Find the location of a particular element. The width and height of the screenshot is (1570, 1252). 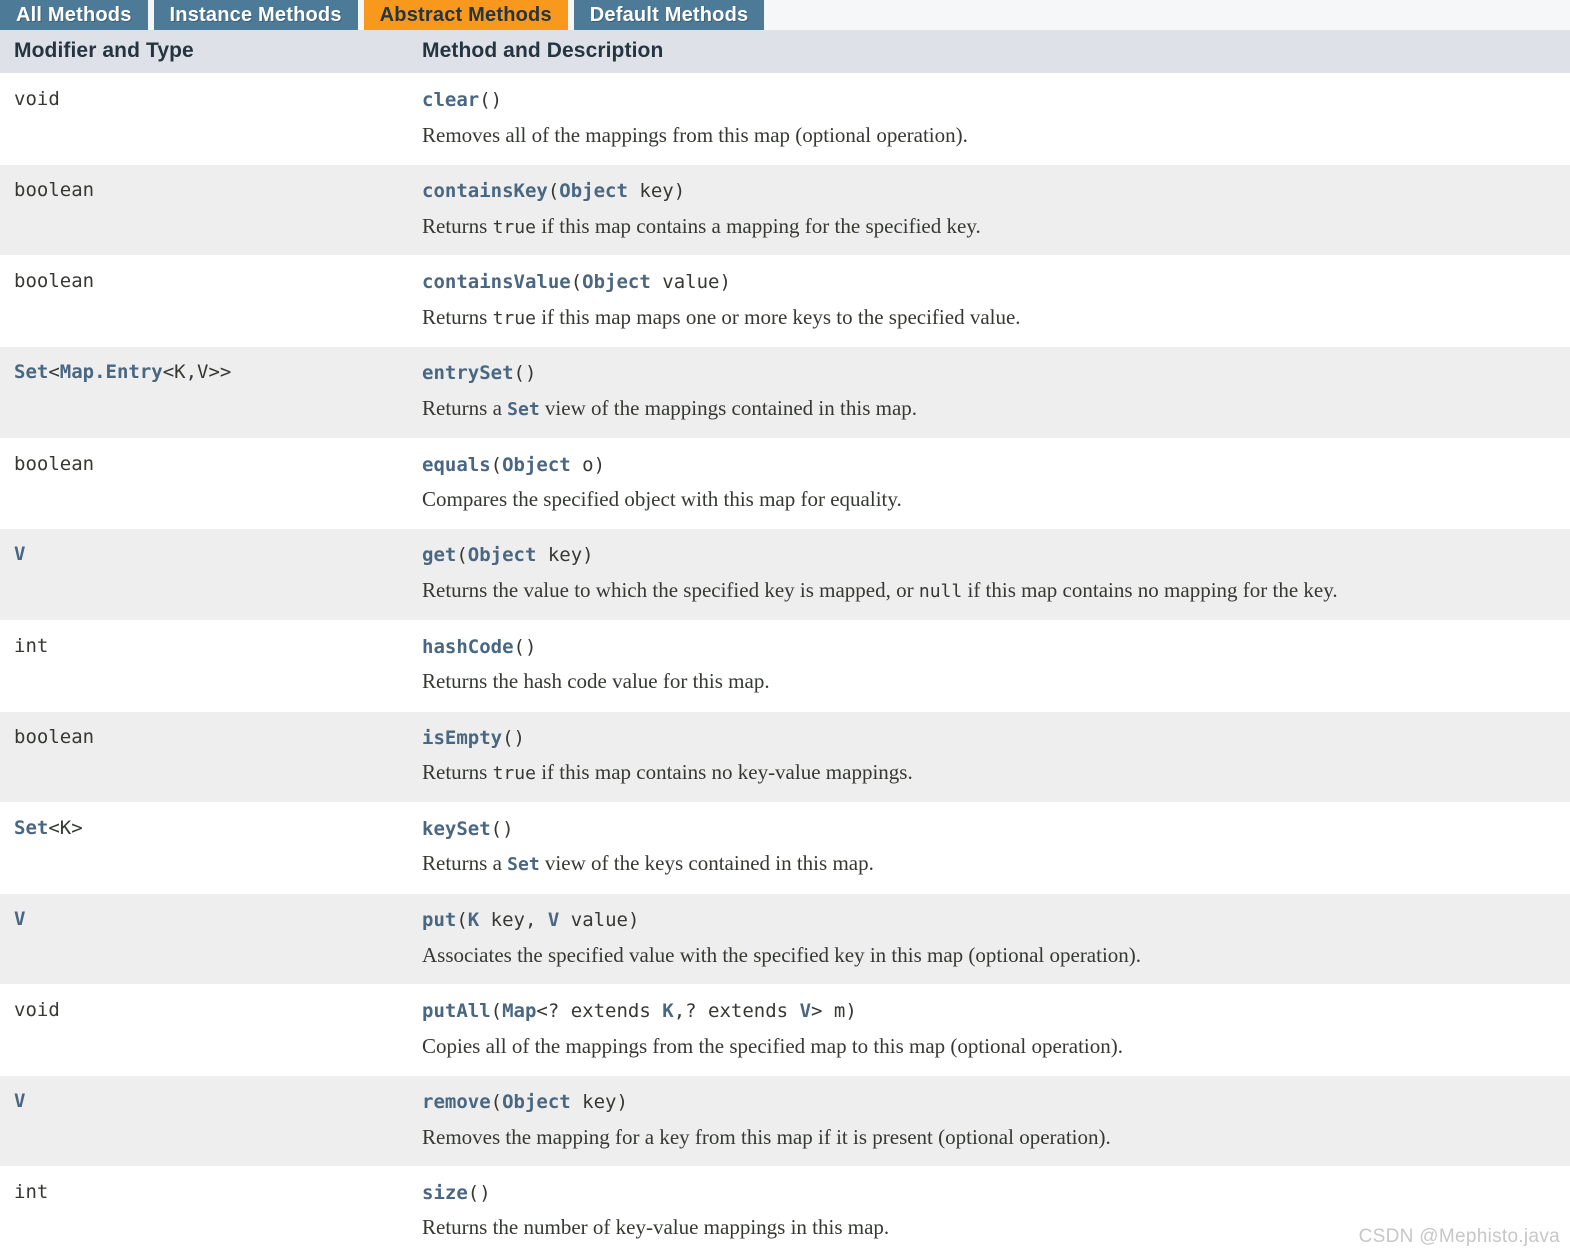

tab-abstract-methods: Abstract Methods is located at coordinates (465, 15).